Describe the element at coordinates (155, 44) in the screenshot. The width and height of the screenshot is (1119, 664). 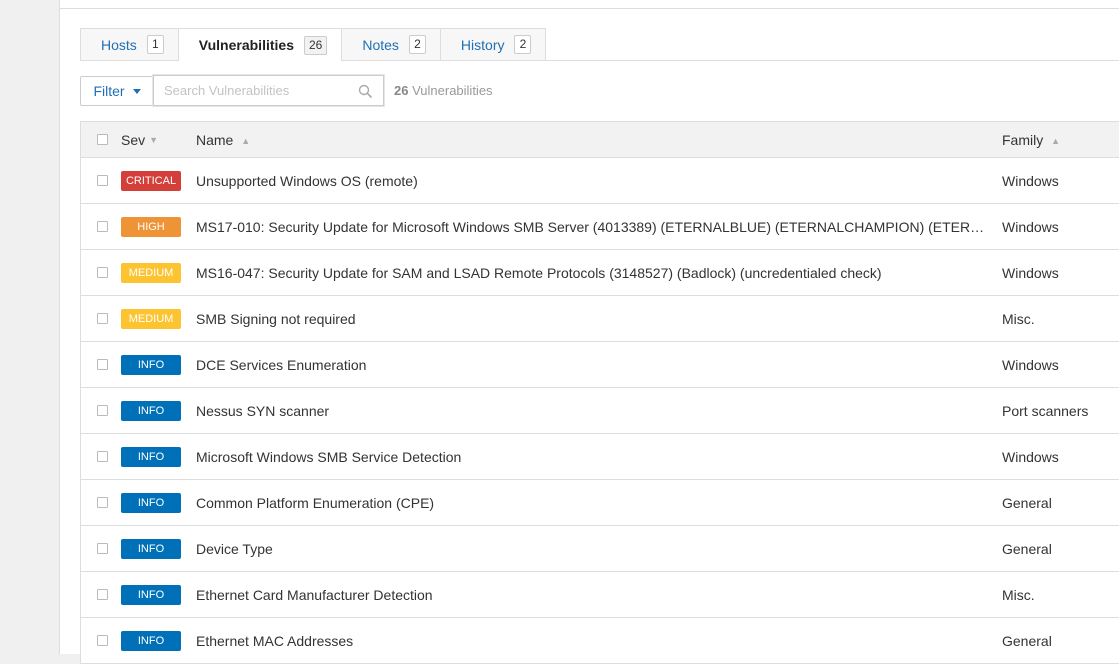
I see `tab-hosts-count: 1` at that location.